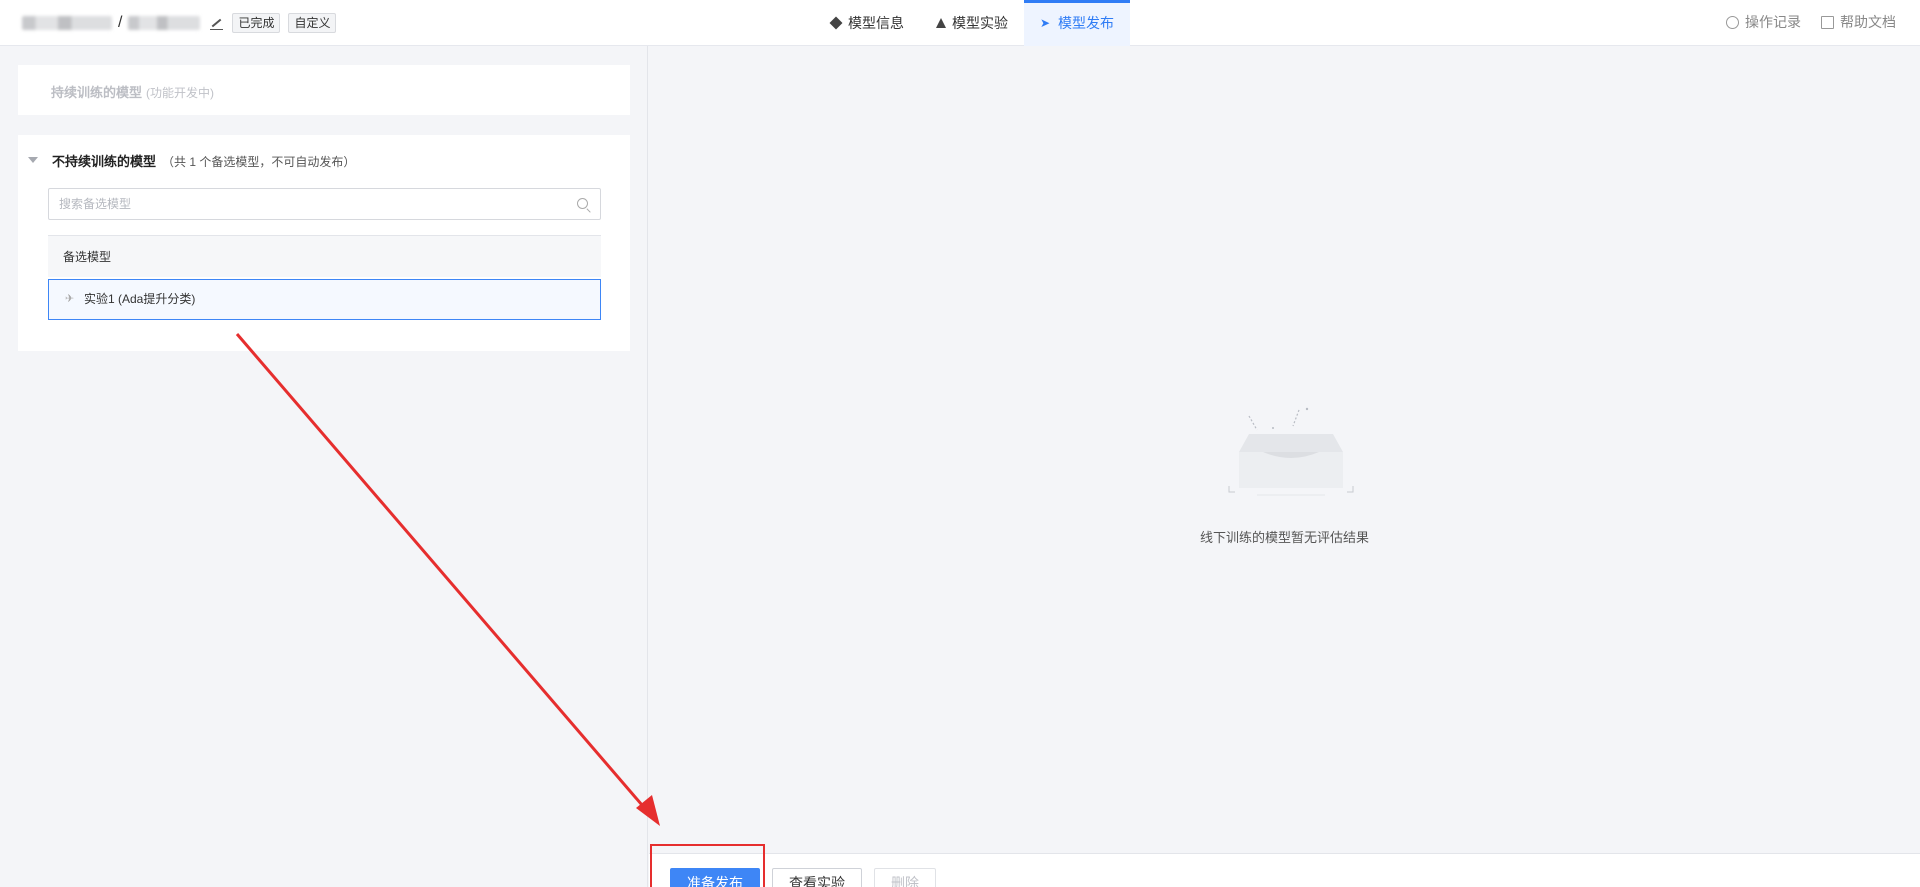 The width and height of the screenshot is (1920, 887). What do you see at coordinates (133, 92) in the screenshot?
I see `section-title: 持续训练的模型 (功能开发中)` at bounding box center [133, 92].